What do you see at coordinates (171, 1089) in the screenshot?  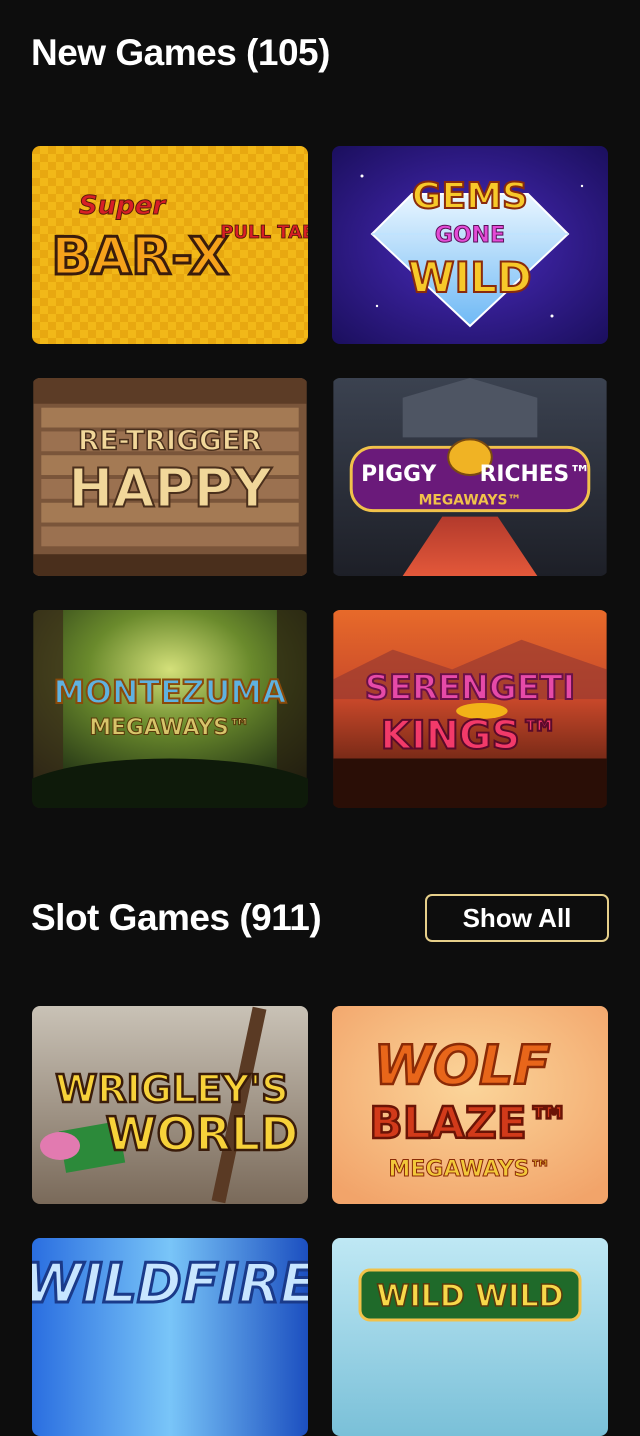 I see `game-title-top: WRIGLEY'S` at bounding box center [171, 1089].